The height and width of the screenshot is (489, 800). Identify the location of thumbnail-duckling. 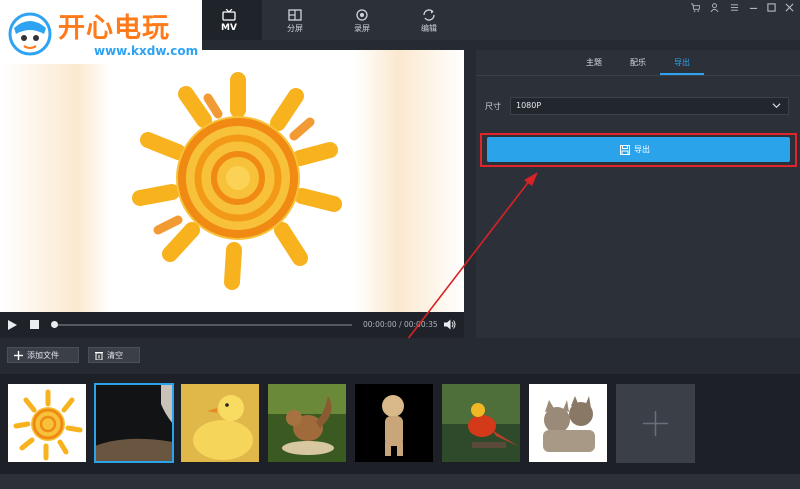
(220, 423).